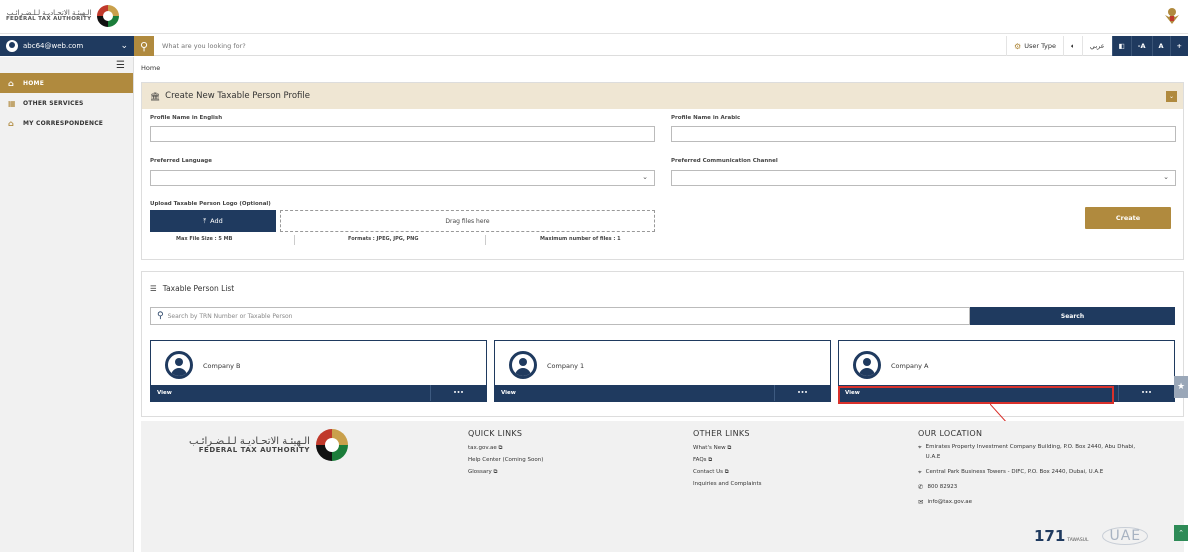 Image resolution: width=1188 pixels, height=552 pixels. I want to click on panel-title: Create New Taxable Person Profile, so click(237, 96).